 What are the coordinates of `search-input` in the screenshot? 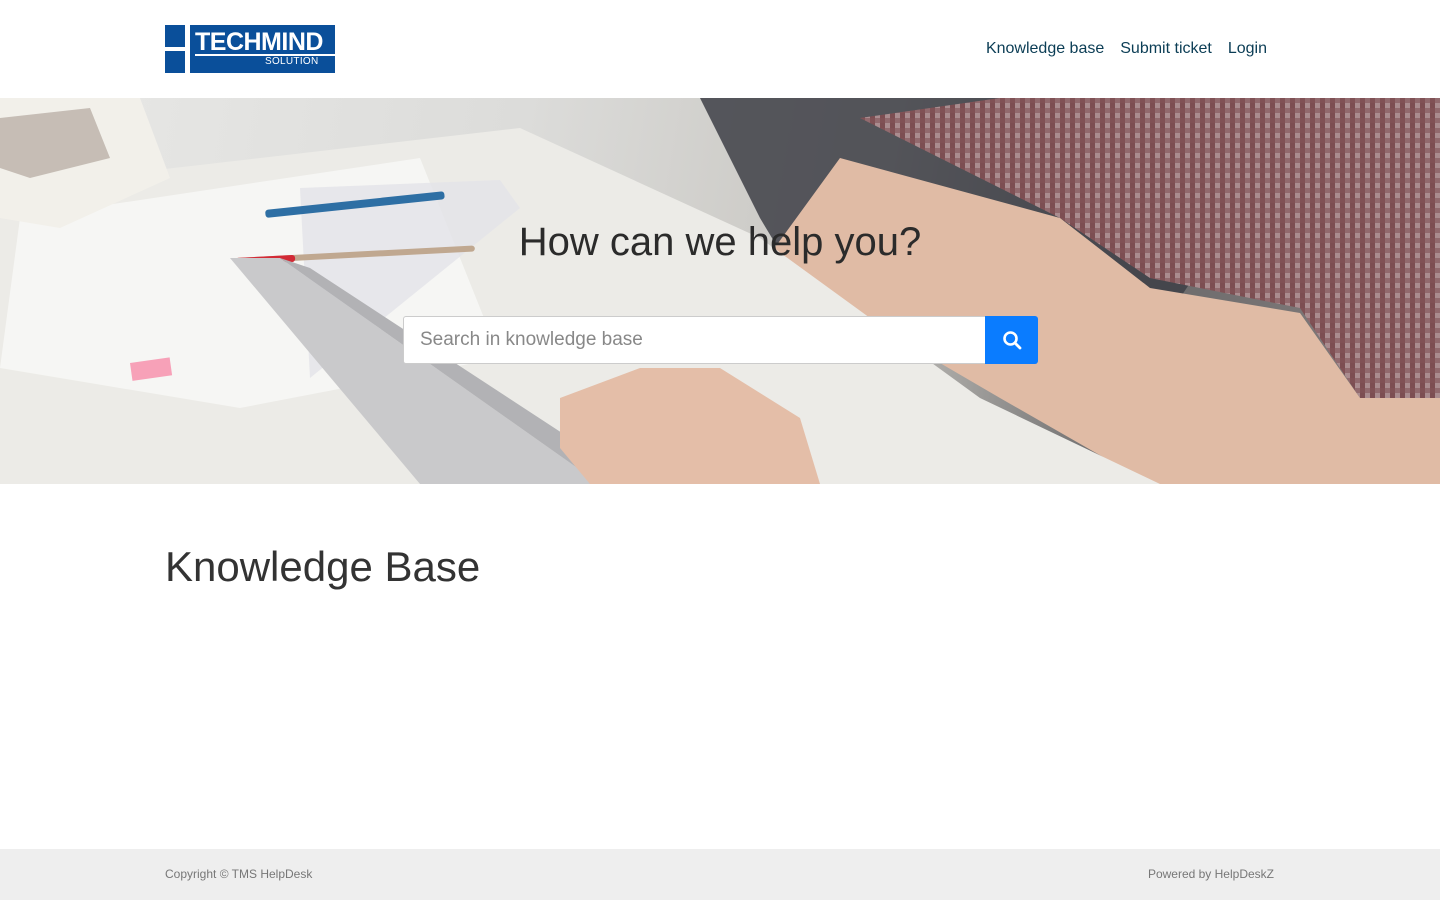 It's located at (694, 340).